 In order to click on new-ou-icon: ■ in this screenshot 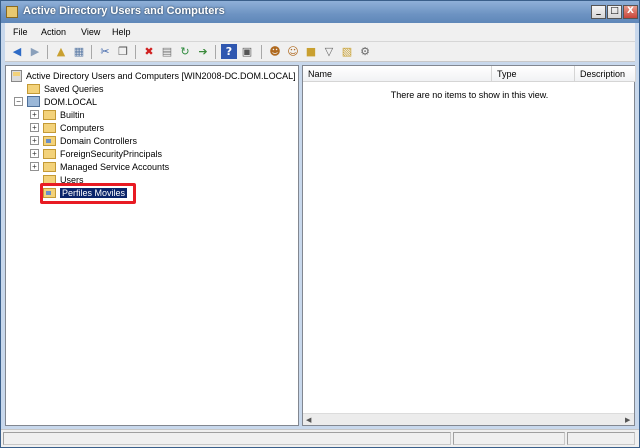, I will do `click(311, 51)`.